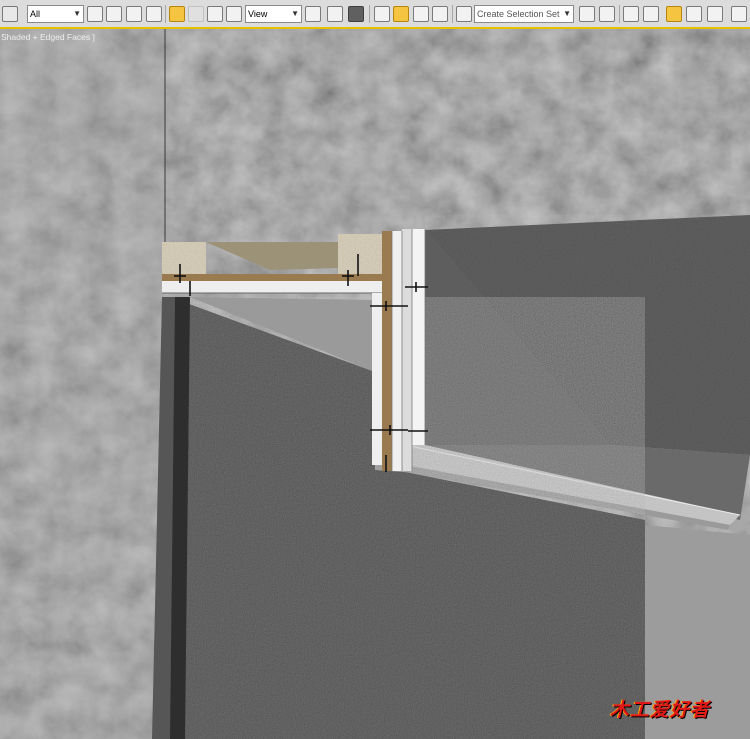 This screenshot has height=739, width=750. I want to click on select-and-scale-icon, so click(215, 14).